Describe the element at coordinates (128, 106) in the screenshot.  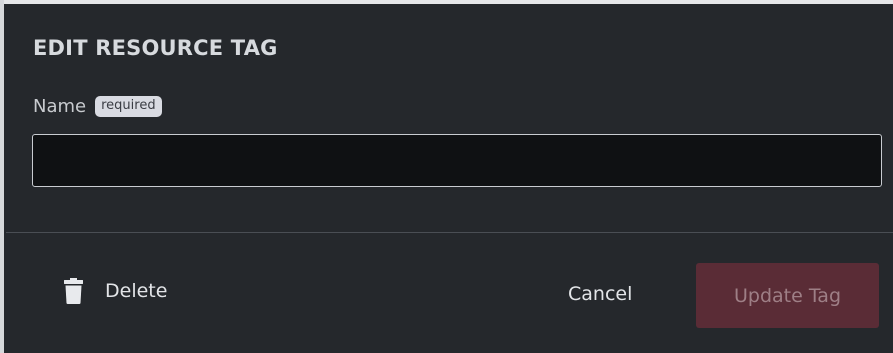
I see `required-badge: required` at that location.